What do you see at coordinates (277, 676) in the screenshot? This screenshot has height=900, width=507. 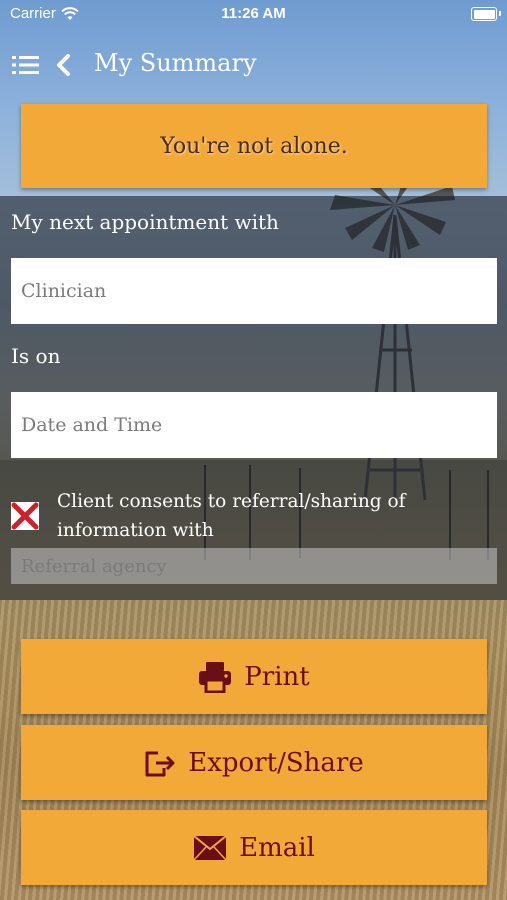 I see `print-label: Print` at bounding box center [277, 676].